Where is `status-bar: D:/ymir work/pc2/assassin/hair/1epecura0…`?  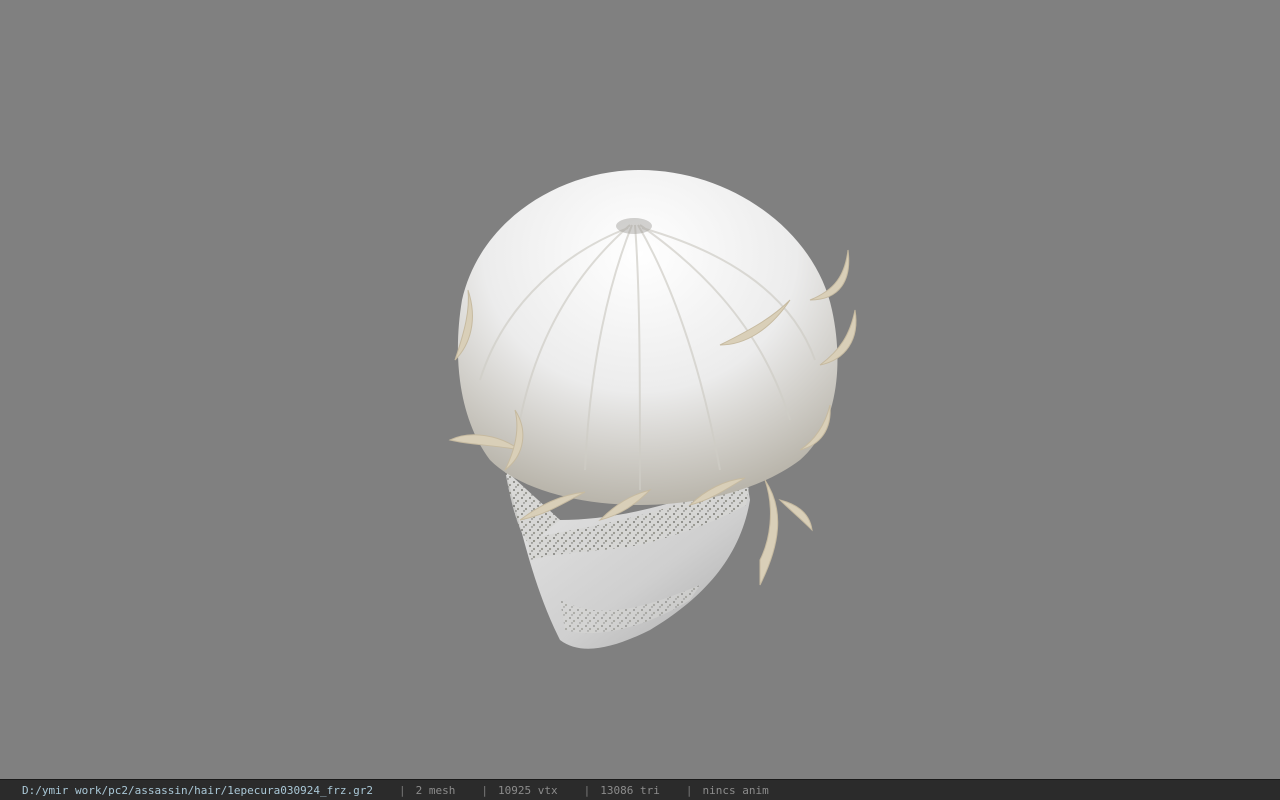
status-bar: D:/ymir work/pc2/assassin/hair/1epecura0… is located at coordinates (640, 789).